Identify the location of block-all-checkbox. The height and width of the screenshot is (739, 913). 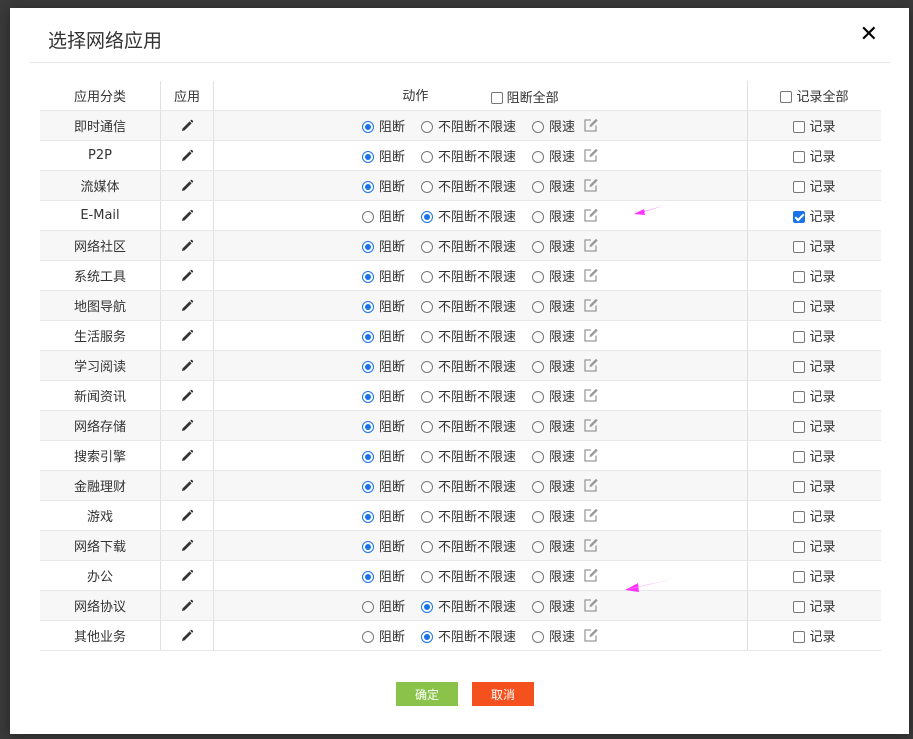
(496, 97).